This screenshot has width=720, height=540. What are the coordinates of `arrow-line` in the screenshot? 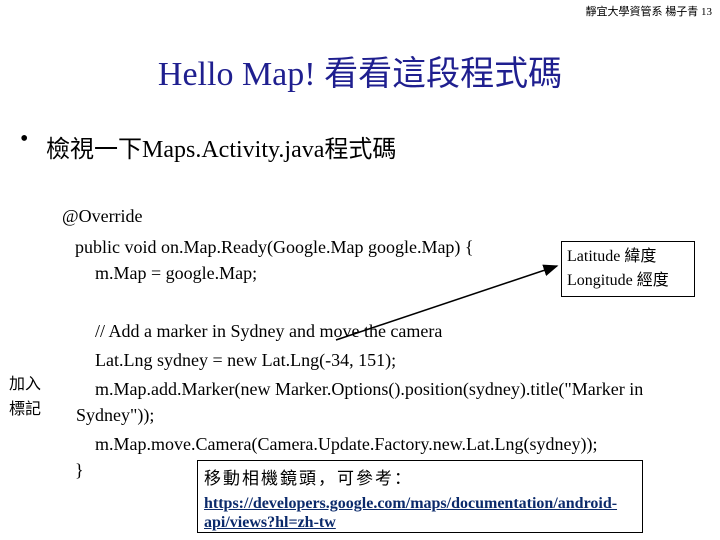 It's located at (447, 302).